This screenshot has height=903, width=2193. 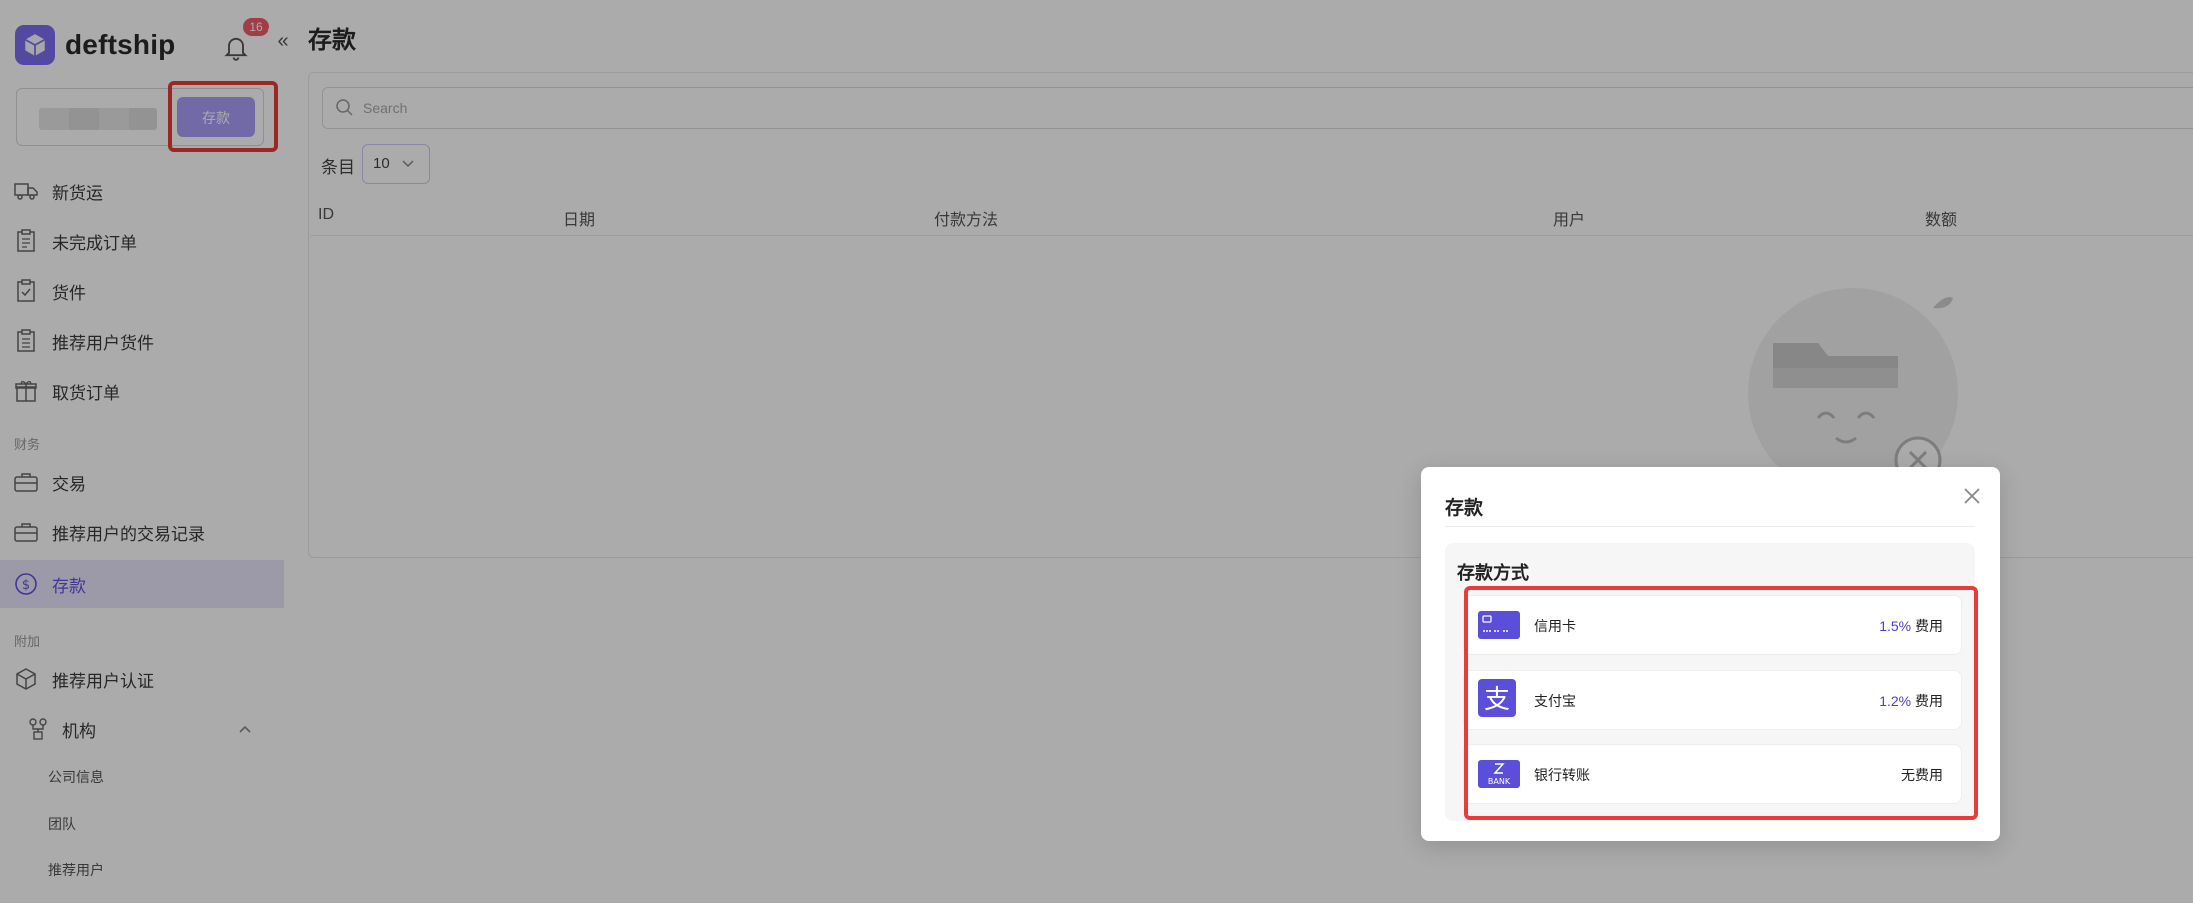 What do you see at coordinates (1721, 703) in the screenshot?
I see `highlight-annotation` at bounding box center [1721, 703].